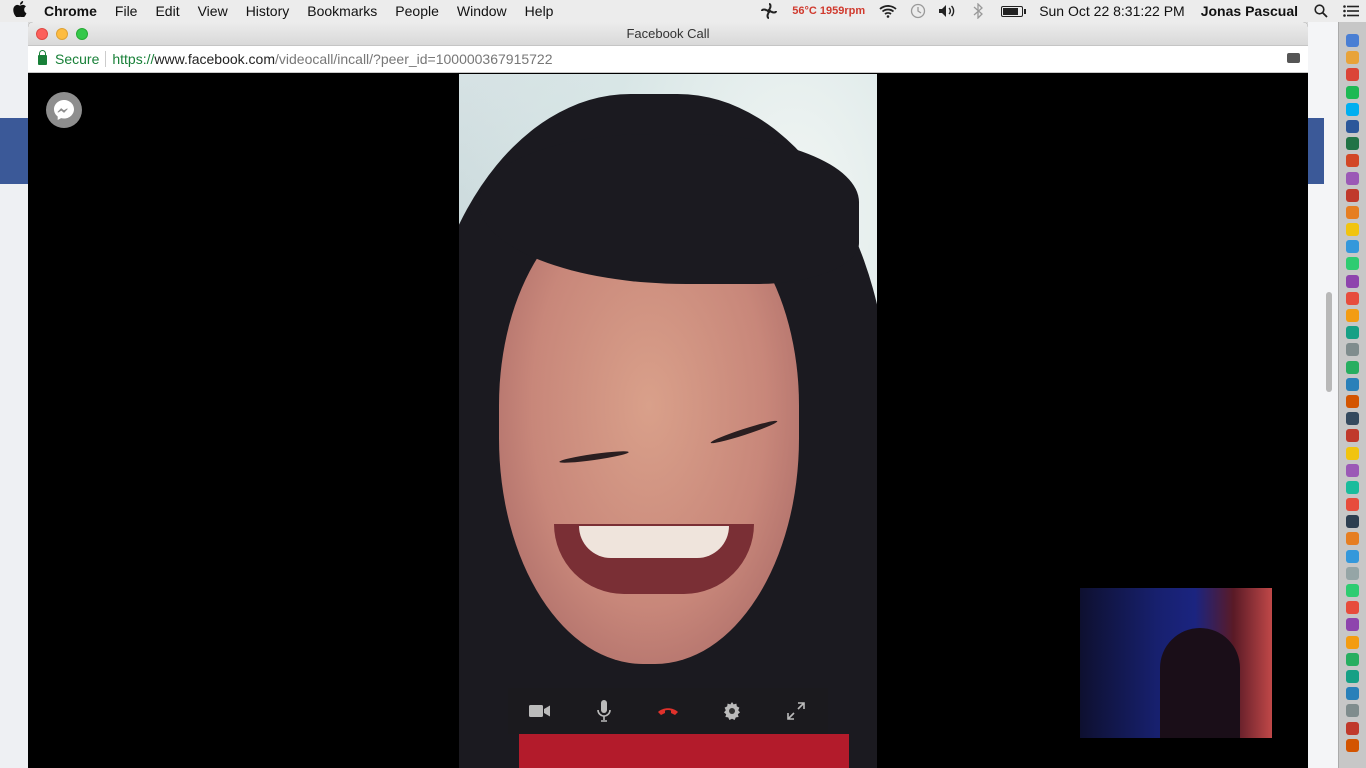 The image size is (1366, 768). I want to click on zoom-button, so click(82, 33).